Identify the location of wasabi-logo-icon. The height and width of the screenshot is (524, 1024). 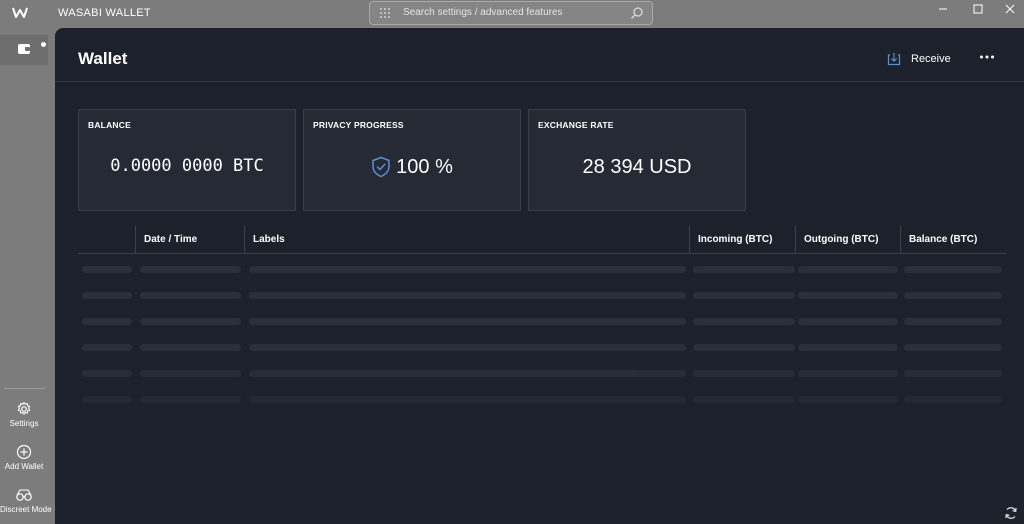
(20, 12).